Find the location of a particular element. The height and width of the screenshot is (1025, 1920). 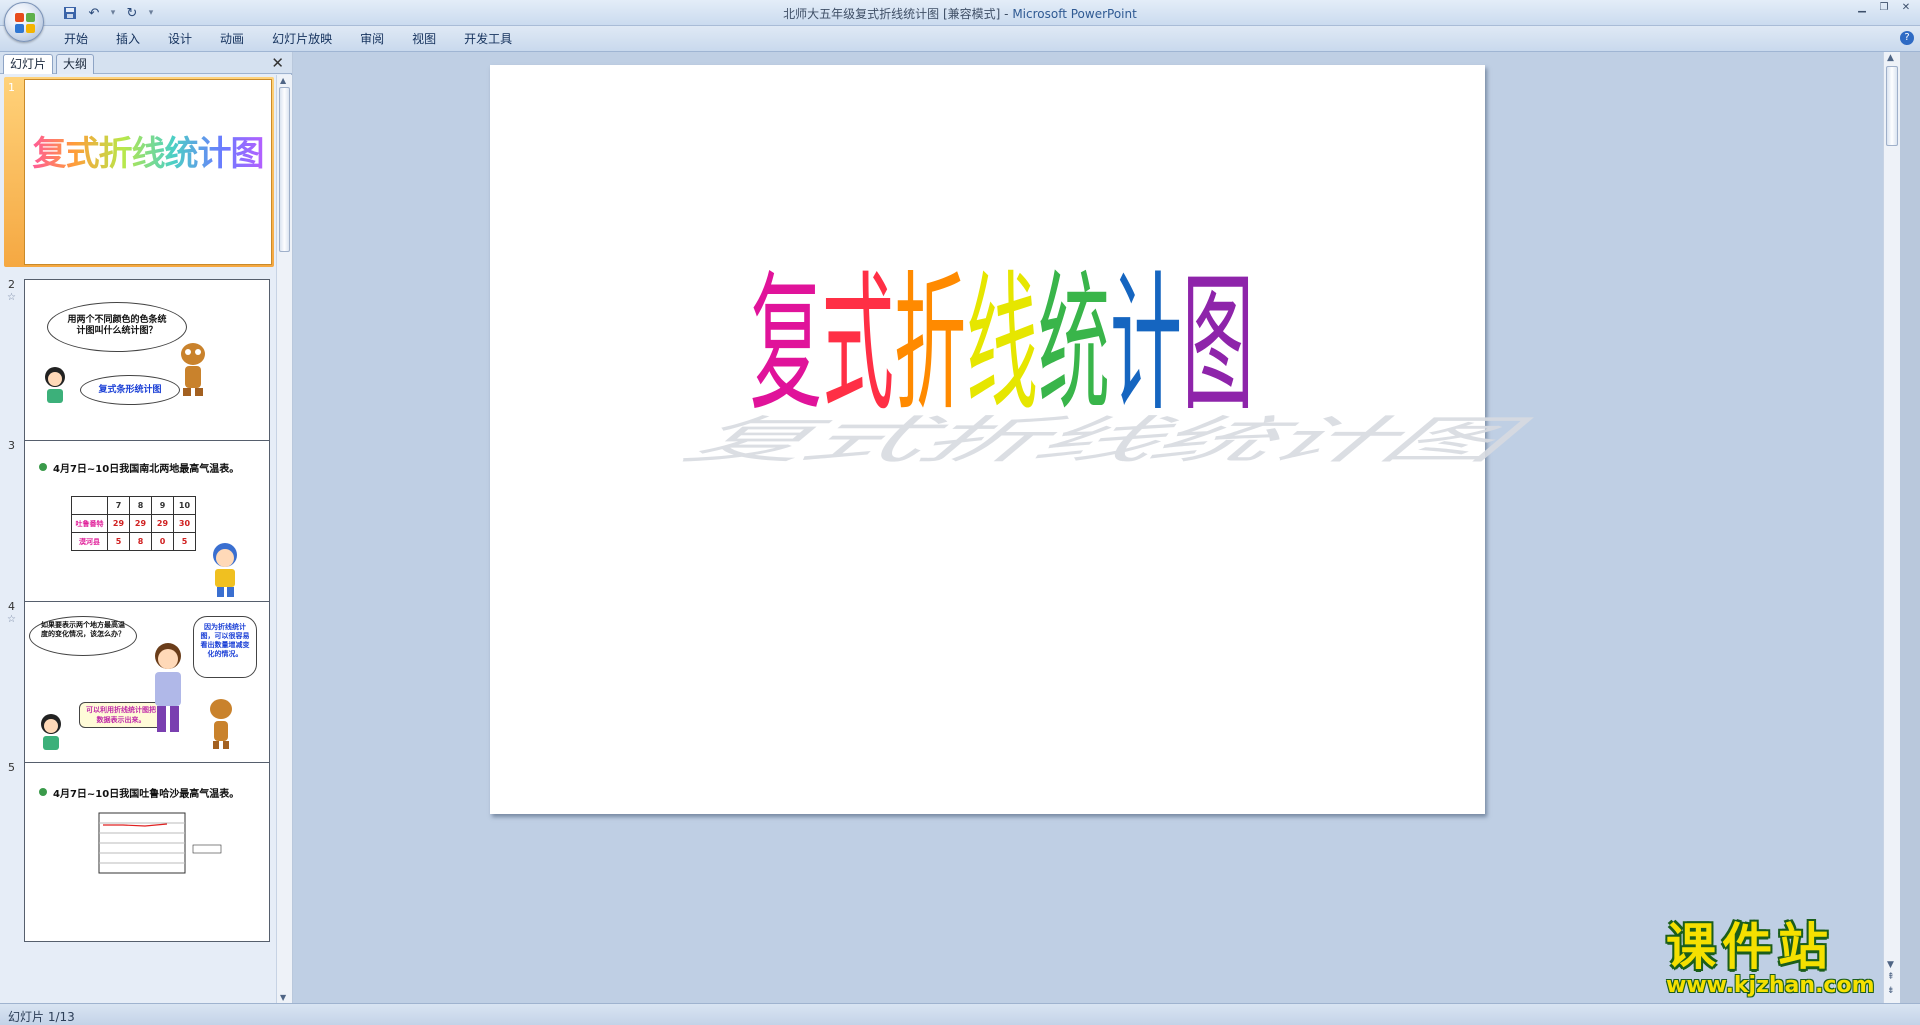

panel-tabs: 幻灯片 大纲 ✕ is located at coordinates (146, 63).